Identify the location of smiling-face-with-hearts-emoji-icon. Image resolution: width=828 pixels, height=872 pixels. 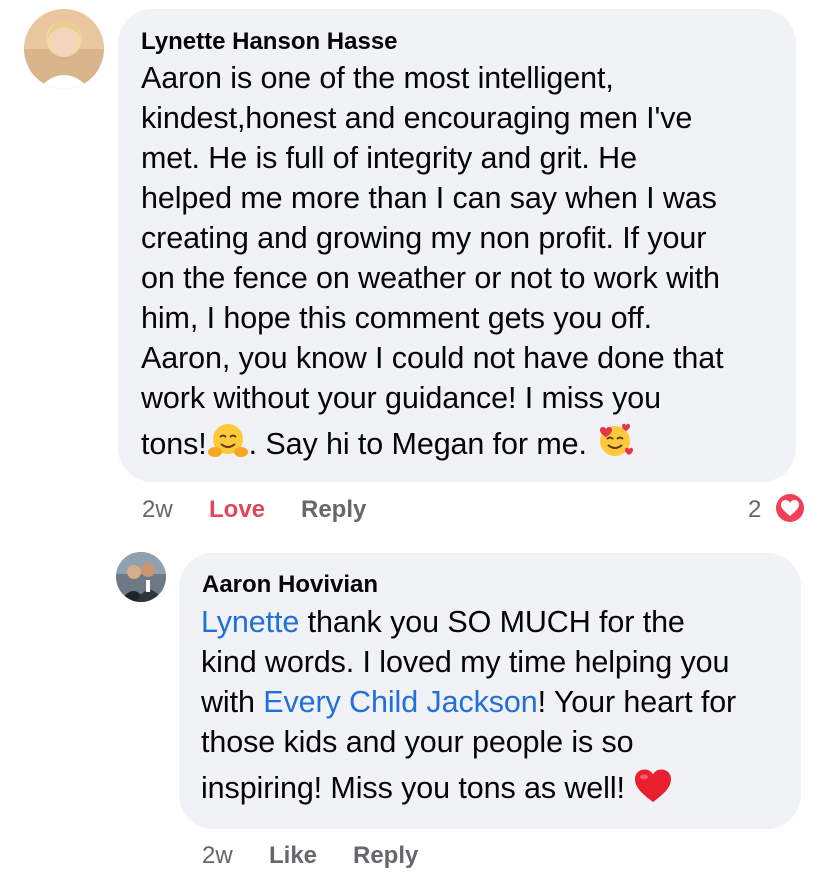
(617, 439).